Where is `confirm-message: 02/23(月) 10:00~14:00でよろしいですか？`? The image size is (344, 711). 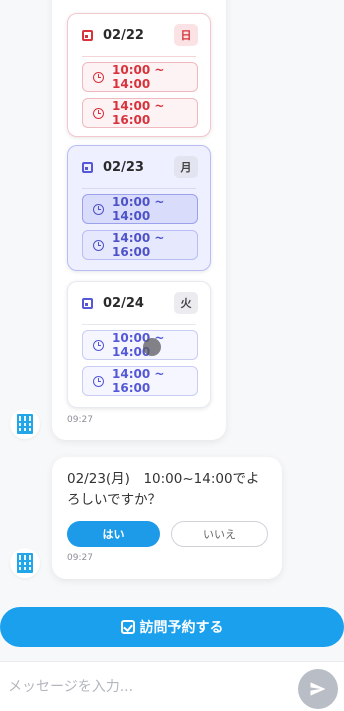
confirm-message: 02/23(月) 10:00~14:00でよろしいですか？ is located at coordinates (163, 489).